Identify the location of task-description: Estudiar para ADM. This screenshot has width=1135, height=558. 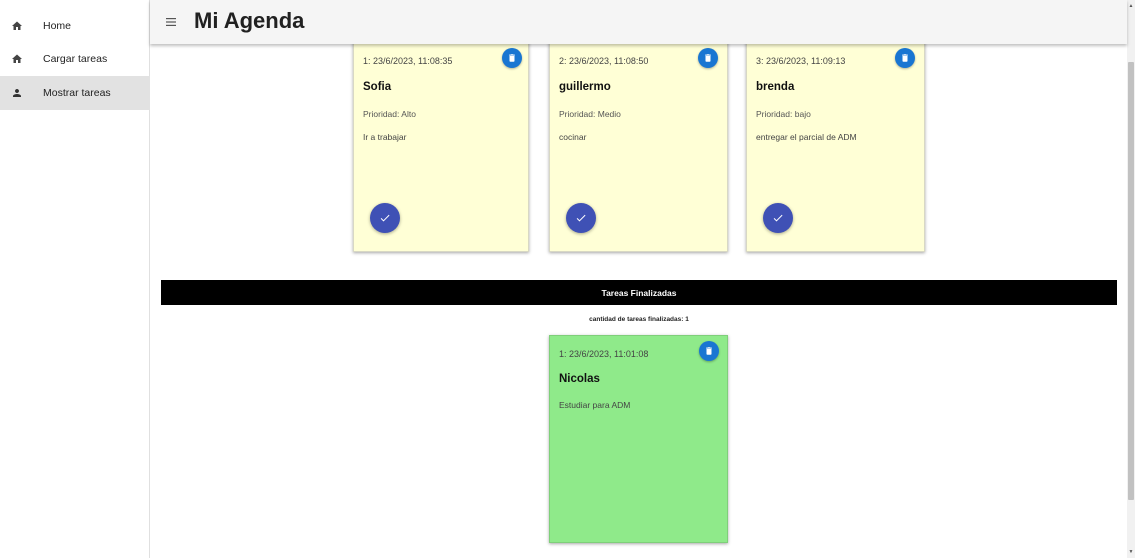
(595, 405).